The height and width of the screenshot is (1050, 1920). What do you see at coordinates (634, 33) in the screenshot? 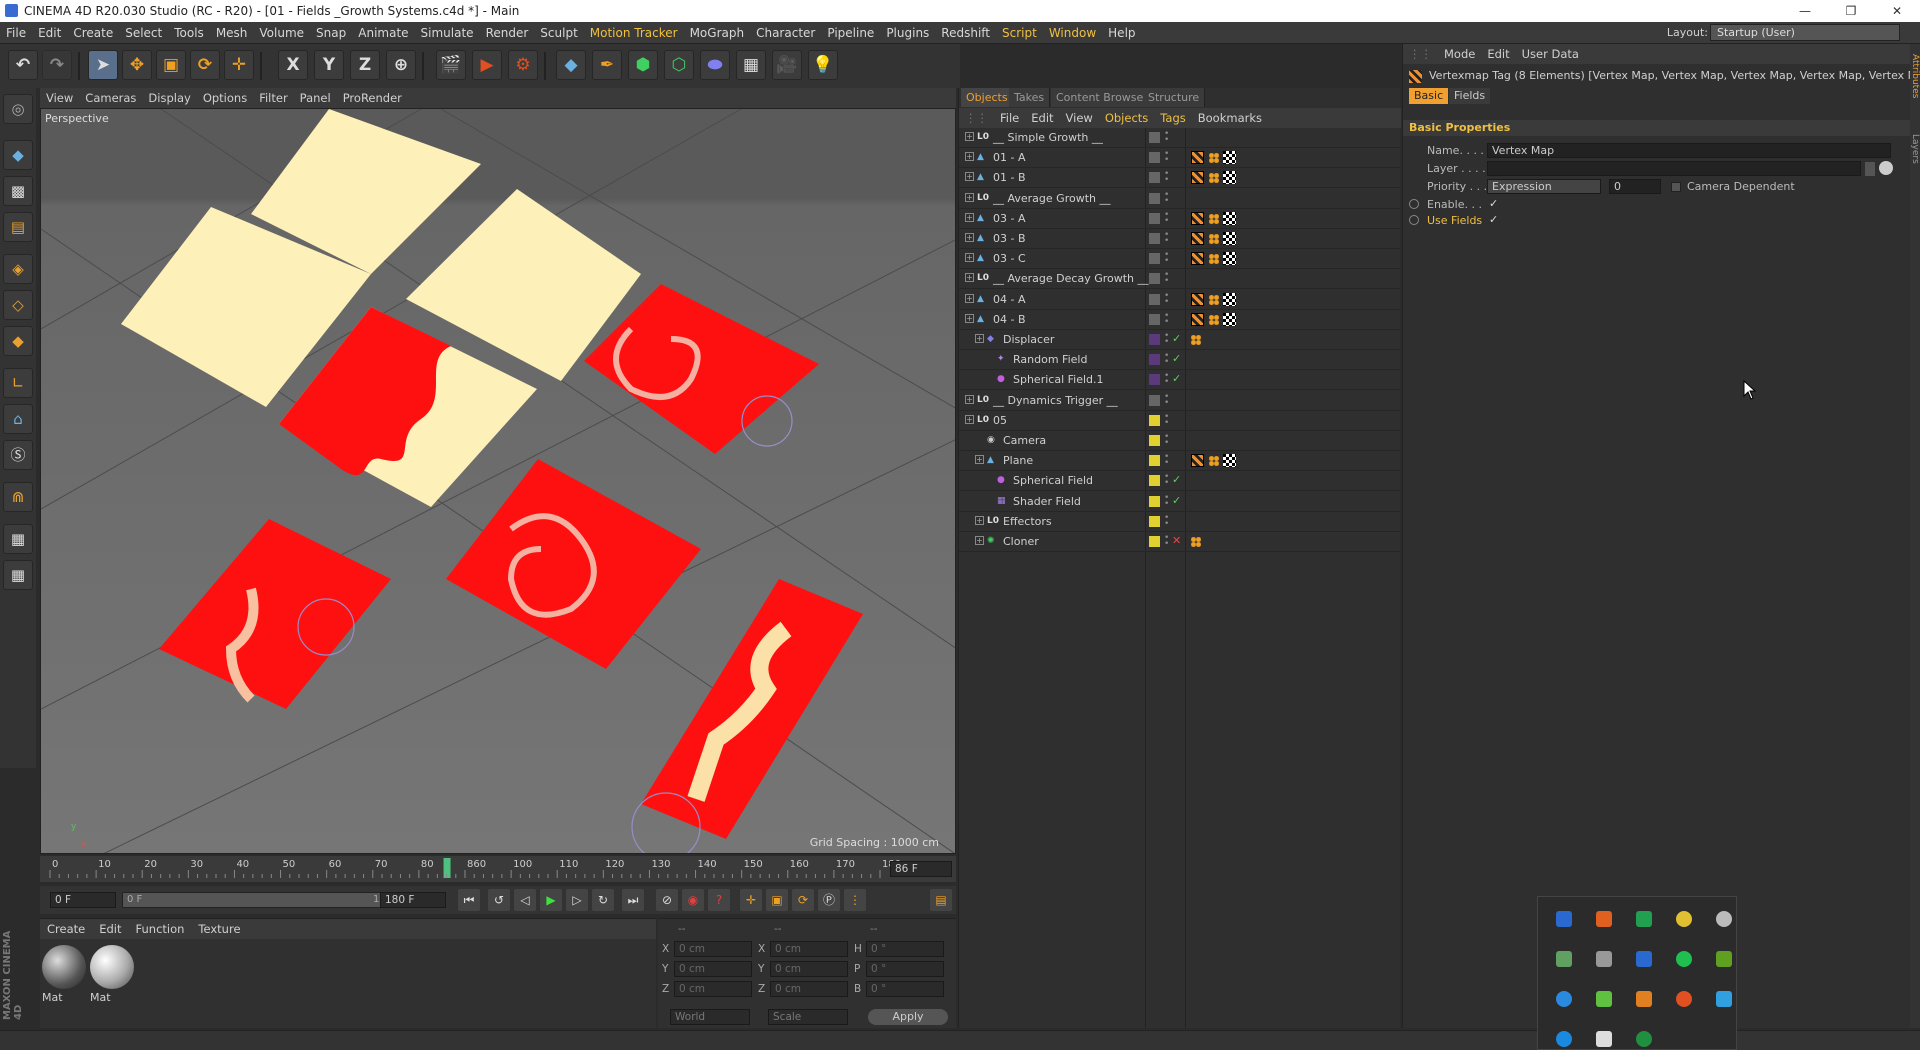
I see `menu-motion-tracker: Motion Tracker` at bounding box center [634, 33].